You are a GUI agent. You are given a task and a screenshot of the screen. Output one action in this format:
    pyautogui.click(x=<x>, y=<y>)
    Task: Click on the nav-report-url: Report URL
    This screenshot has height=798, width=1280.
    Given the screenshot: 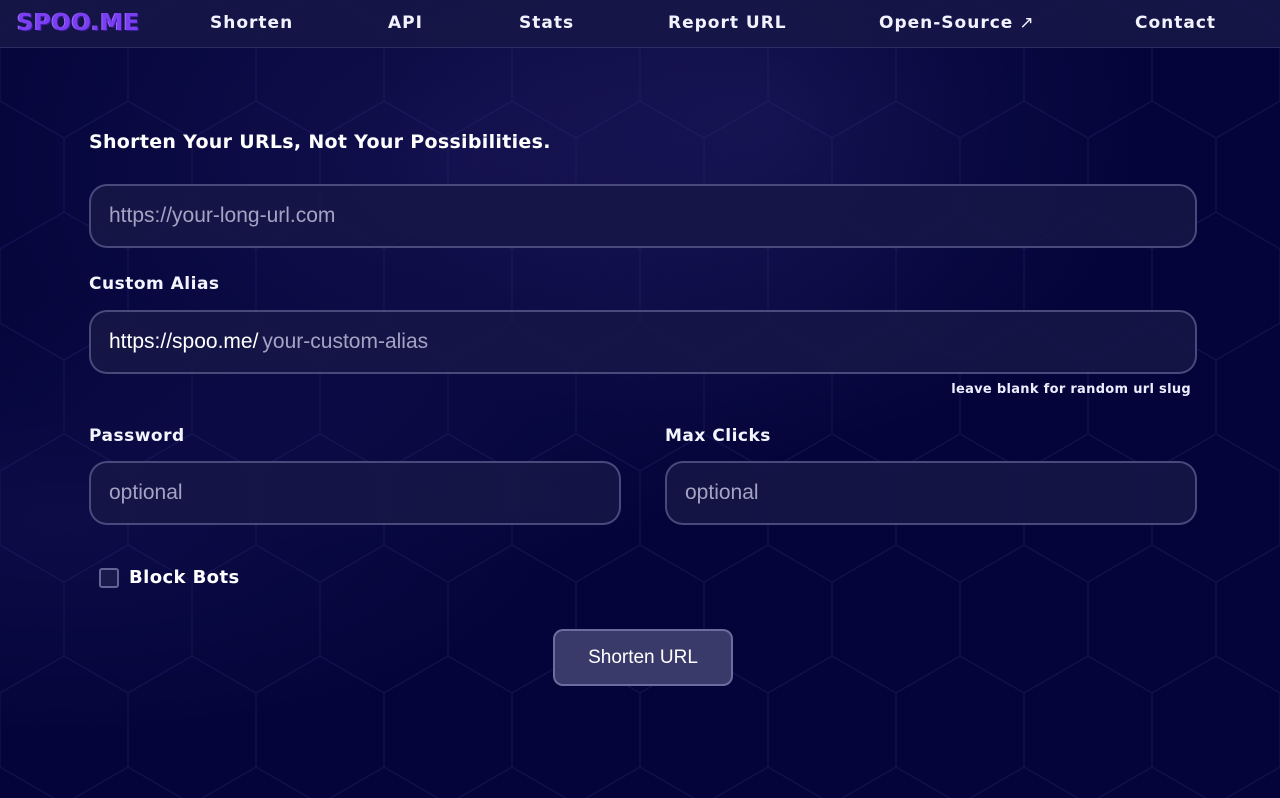 What is the action you would take?
    pyautogui.click(x=727, y=23)
    